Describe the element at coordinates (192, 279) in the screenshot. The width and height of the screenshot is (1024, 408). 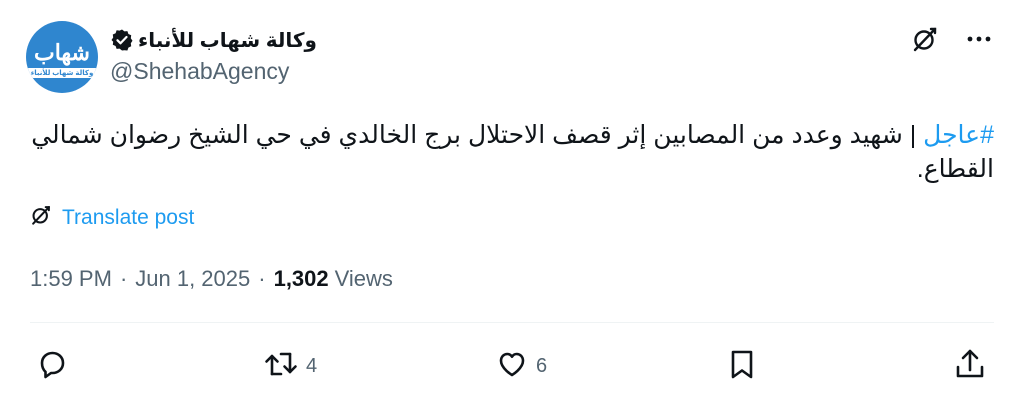
I see `tweet-date: Jun 1, 2025` at that location.